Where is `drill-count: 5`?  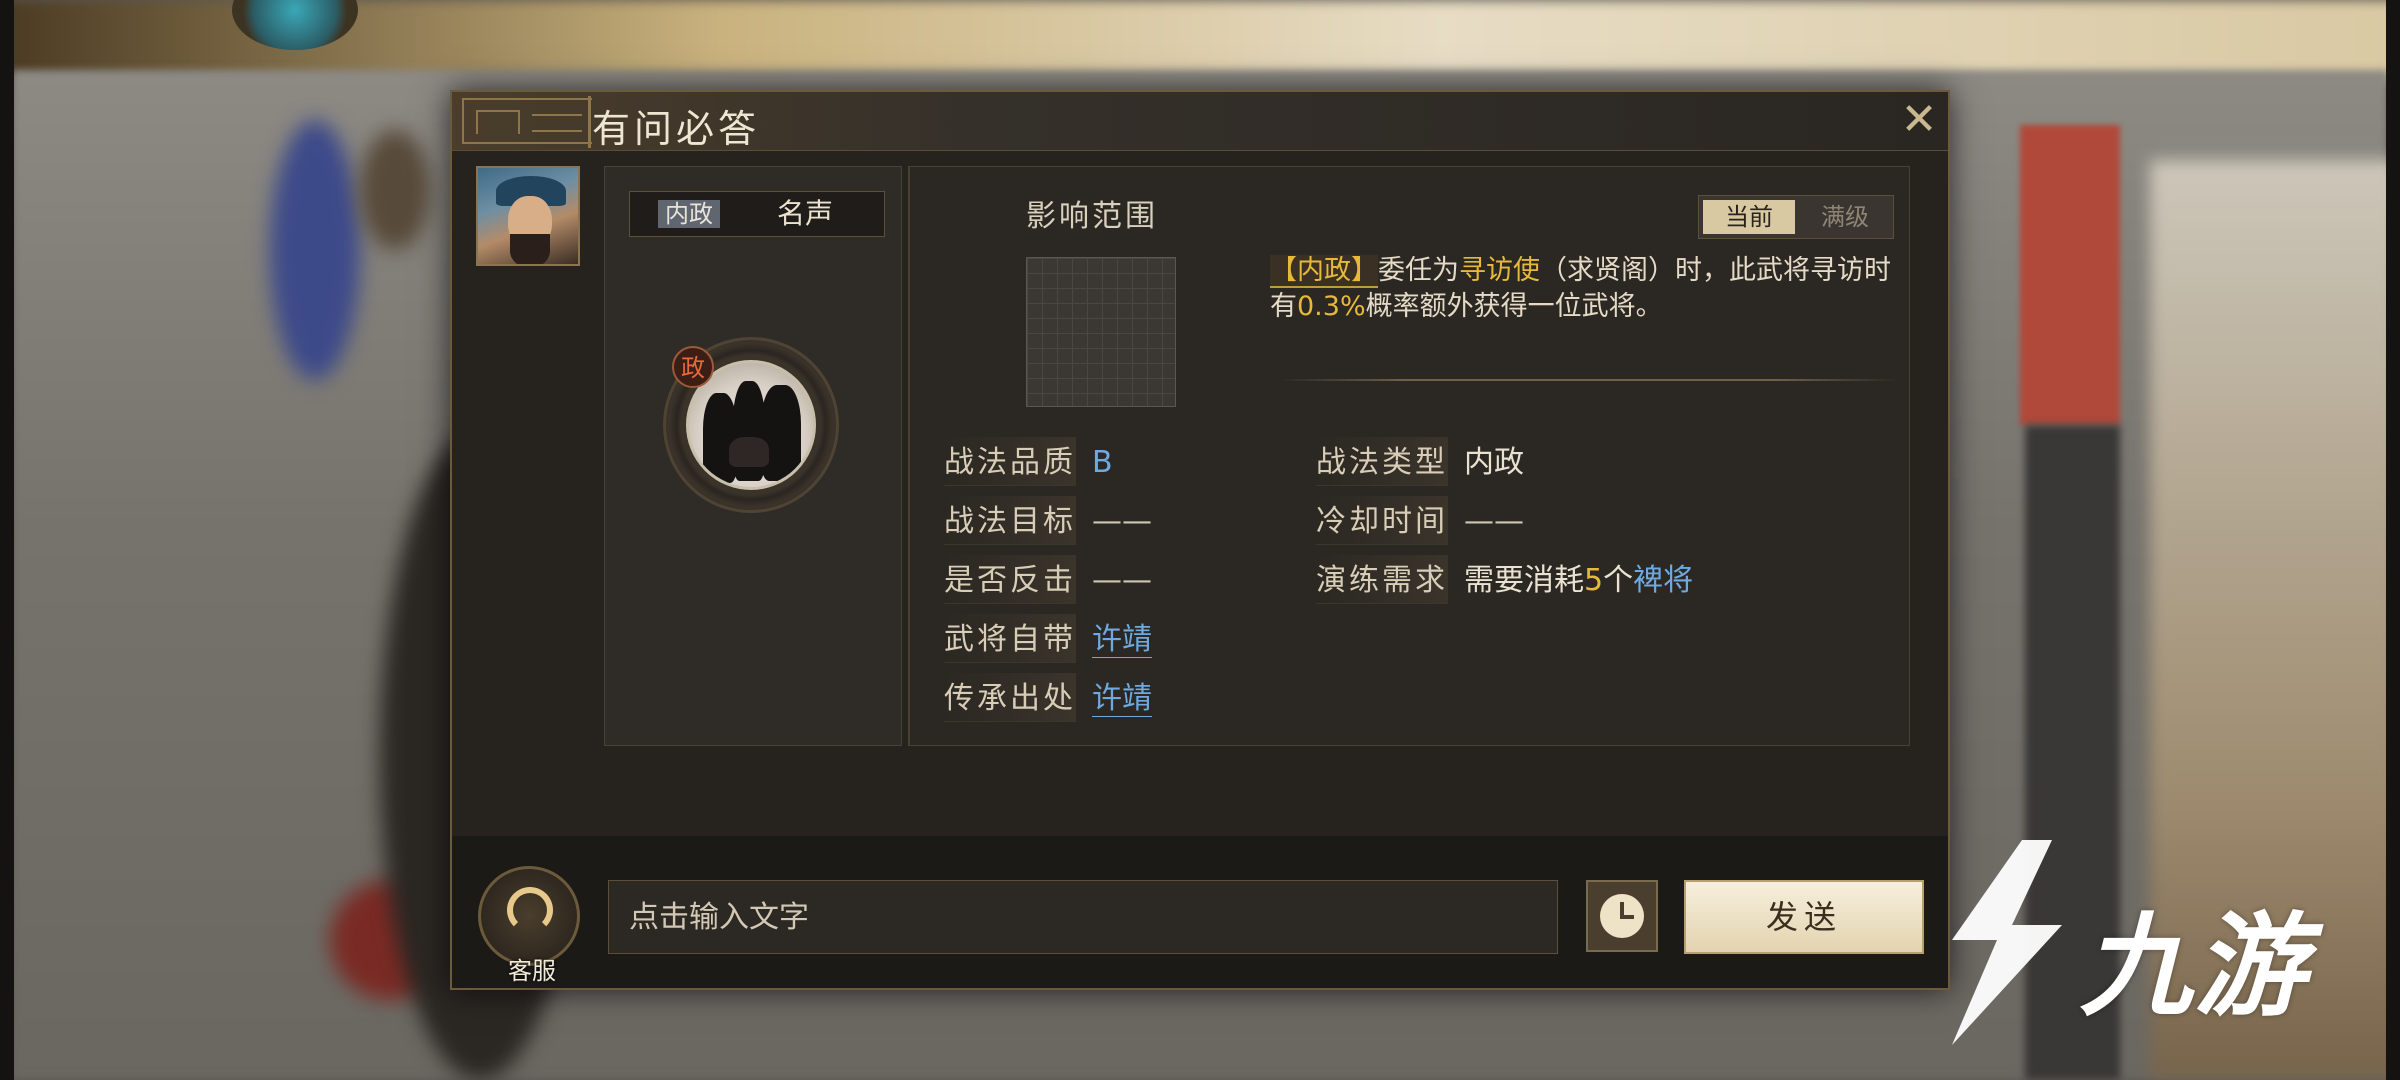 drill-count: 5 is located at coordinates (1594, 580).